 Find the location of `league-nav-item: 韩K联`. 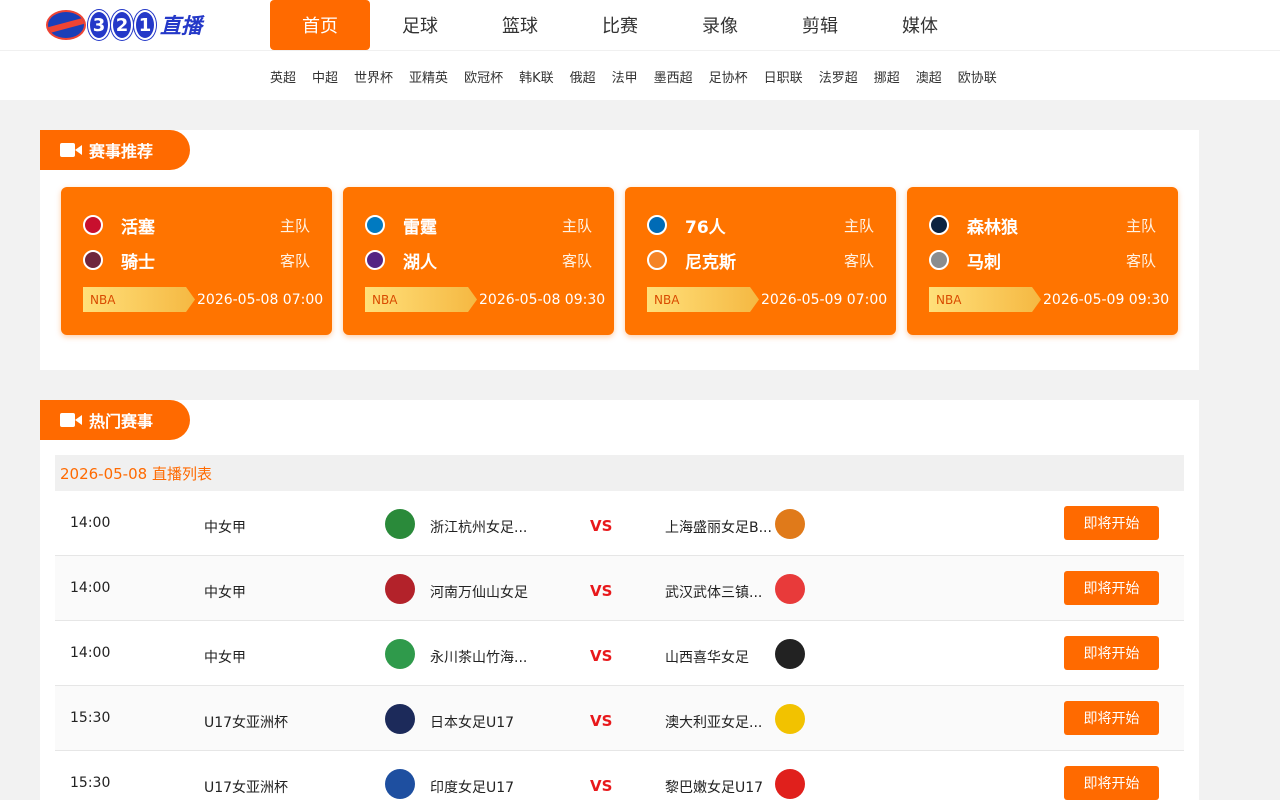

league-nav-item: 韩K联 is located at coordinates (536, 76).